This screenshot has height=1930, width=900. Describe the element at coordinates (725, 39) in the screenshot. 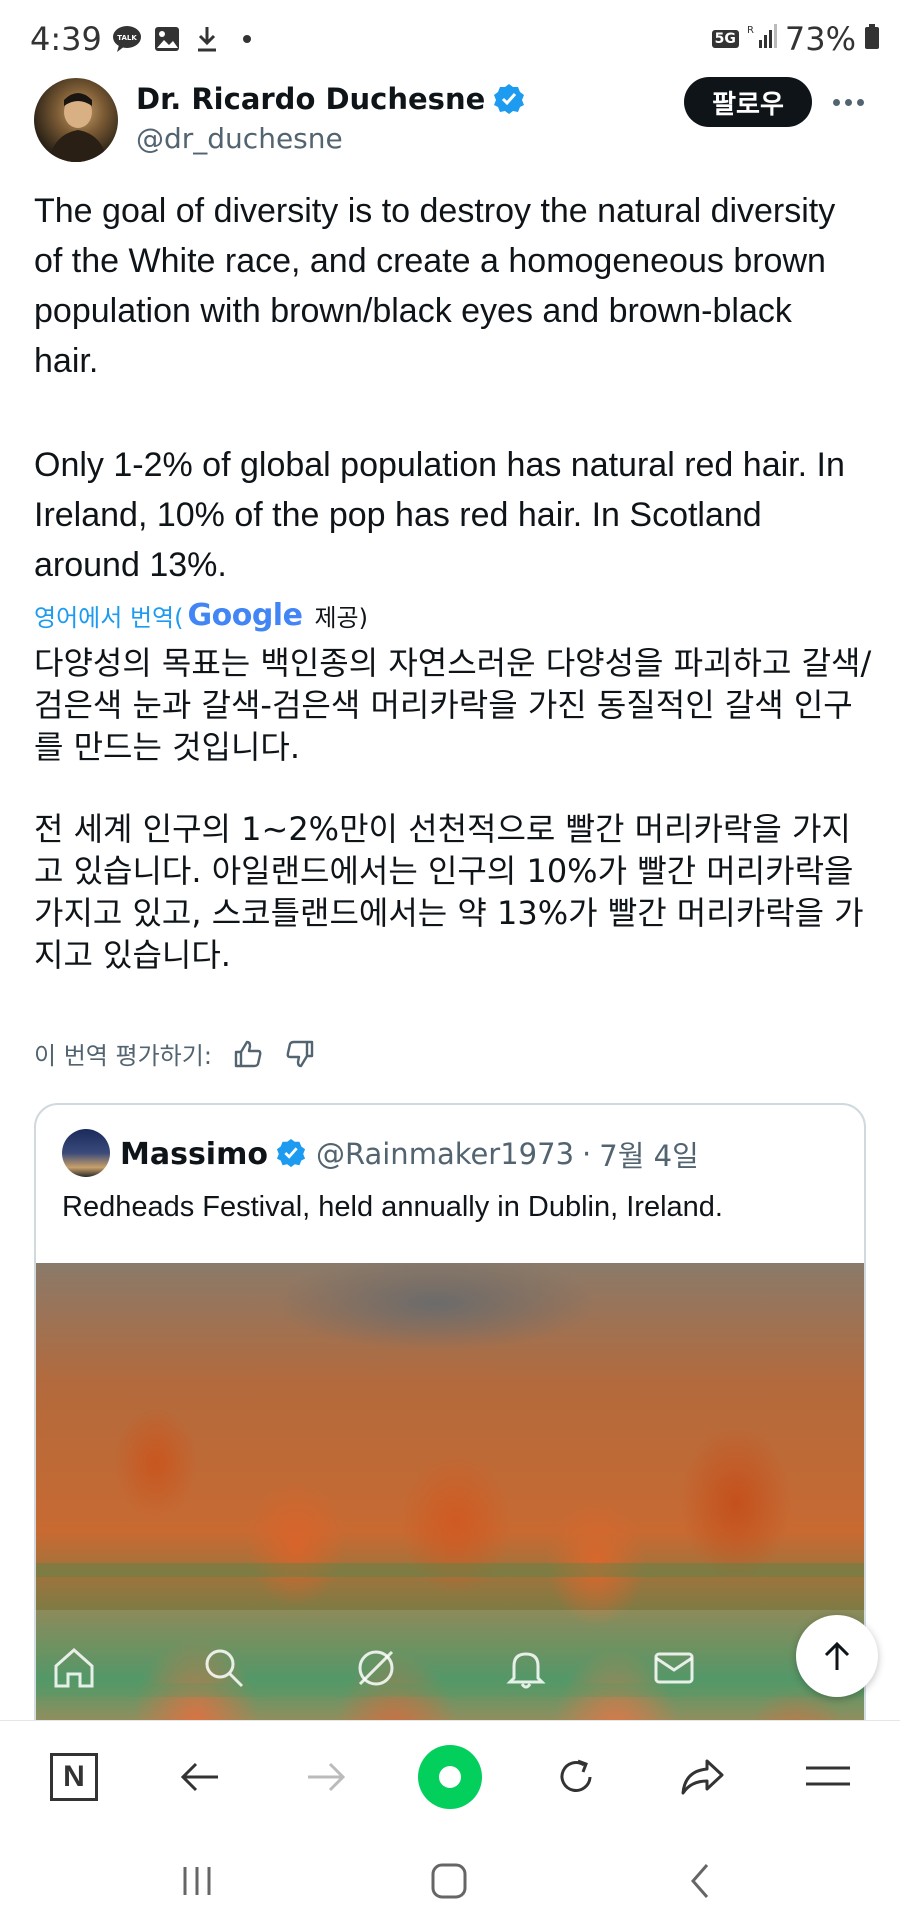

I see `network-5g-icon: 5G` at that location.